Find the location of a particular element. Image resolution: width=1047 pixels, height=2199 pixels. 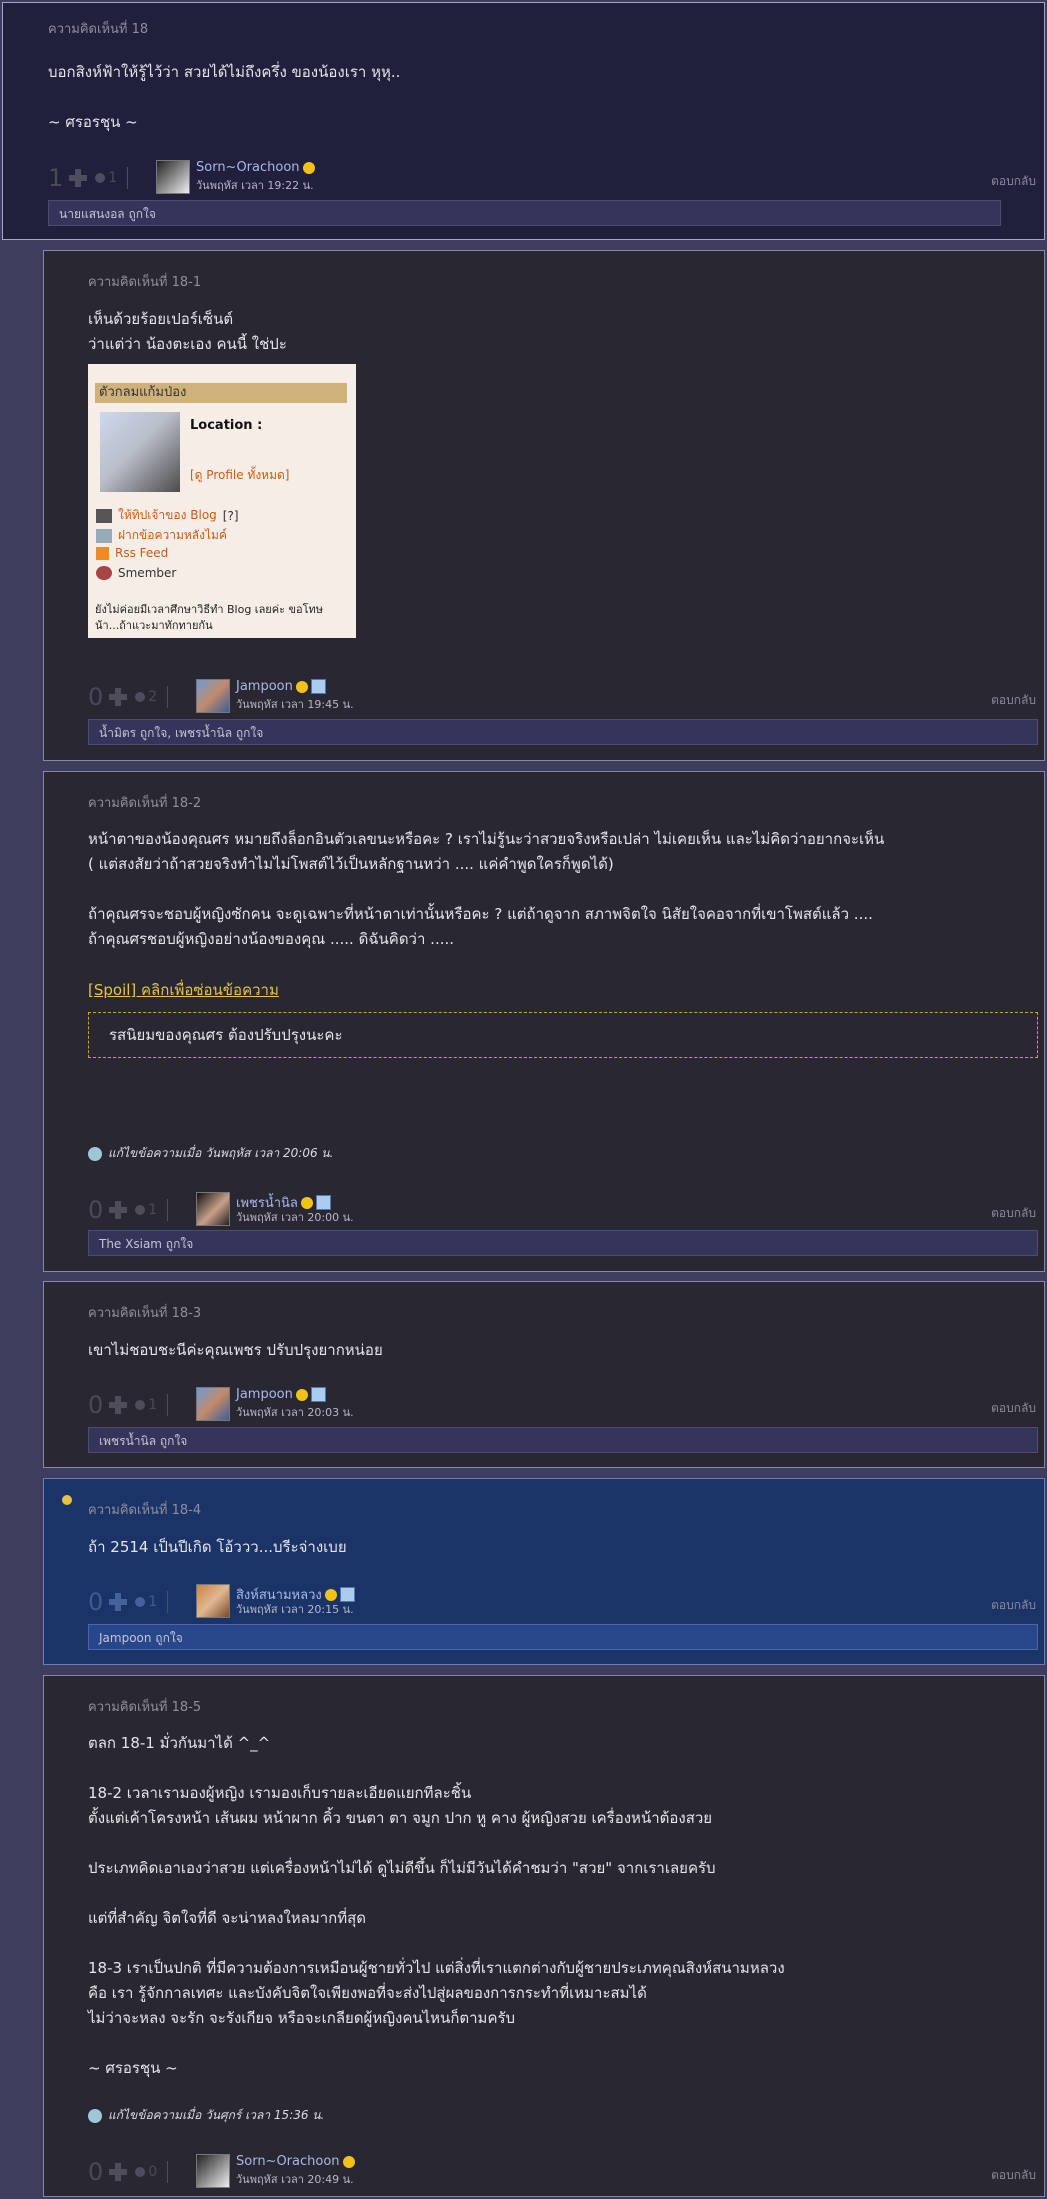

tip-icon is located at coordinates (104, 515).